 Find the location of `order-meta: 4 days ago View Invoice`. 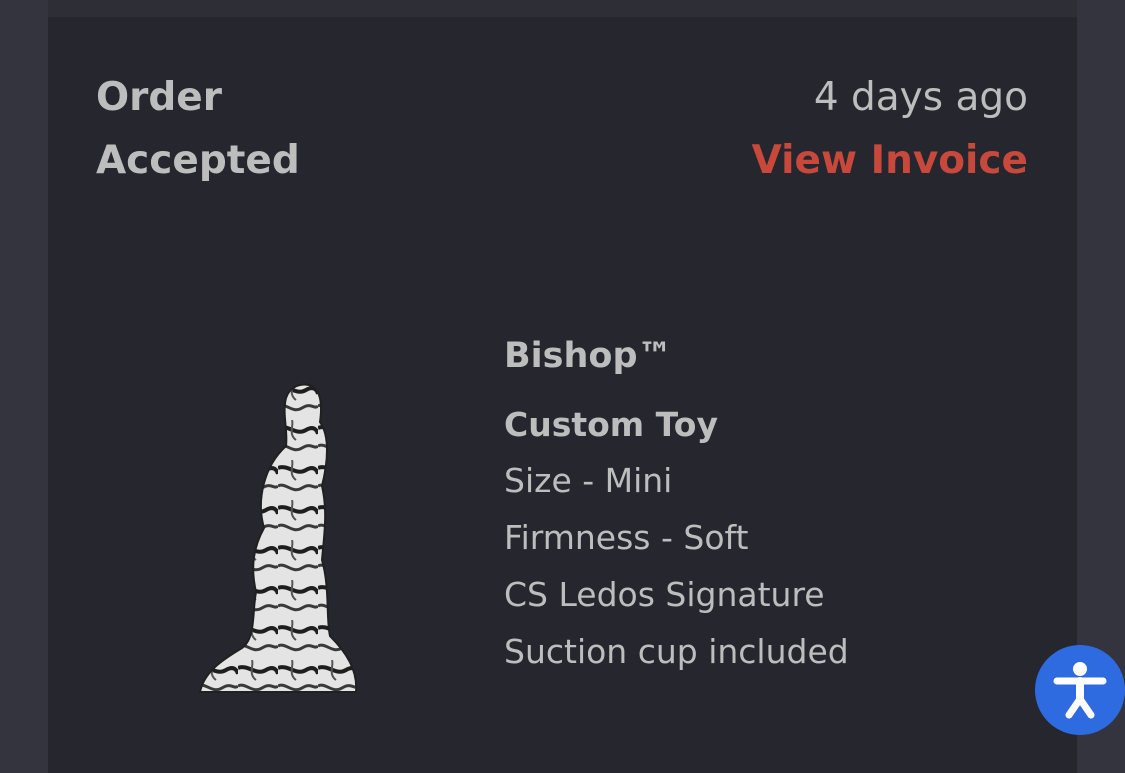

order-meta: 4 days ago View Invoice is located at coordinates (890, 129).